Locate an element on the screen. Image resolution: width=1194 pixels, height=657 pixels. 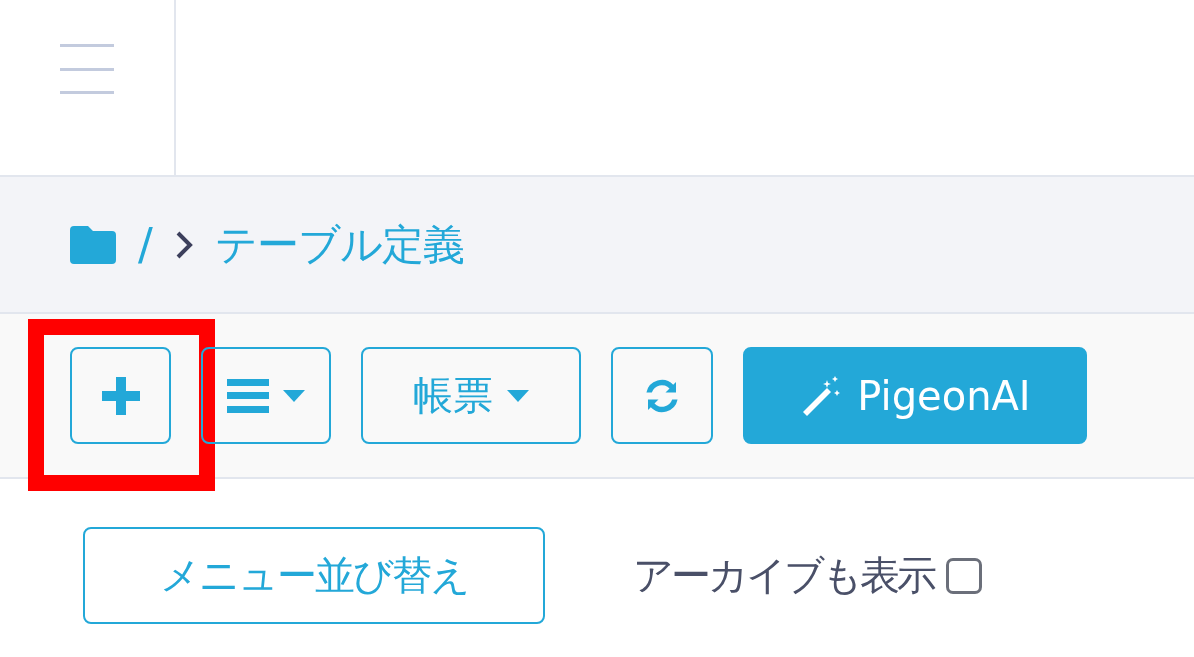
pigeonai-button: PigeonAI is located at coordinates (915, 395).